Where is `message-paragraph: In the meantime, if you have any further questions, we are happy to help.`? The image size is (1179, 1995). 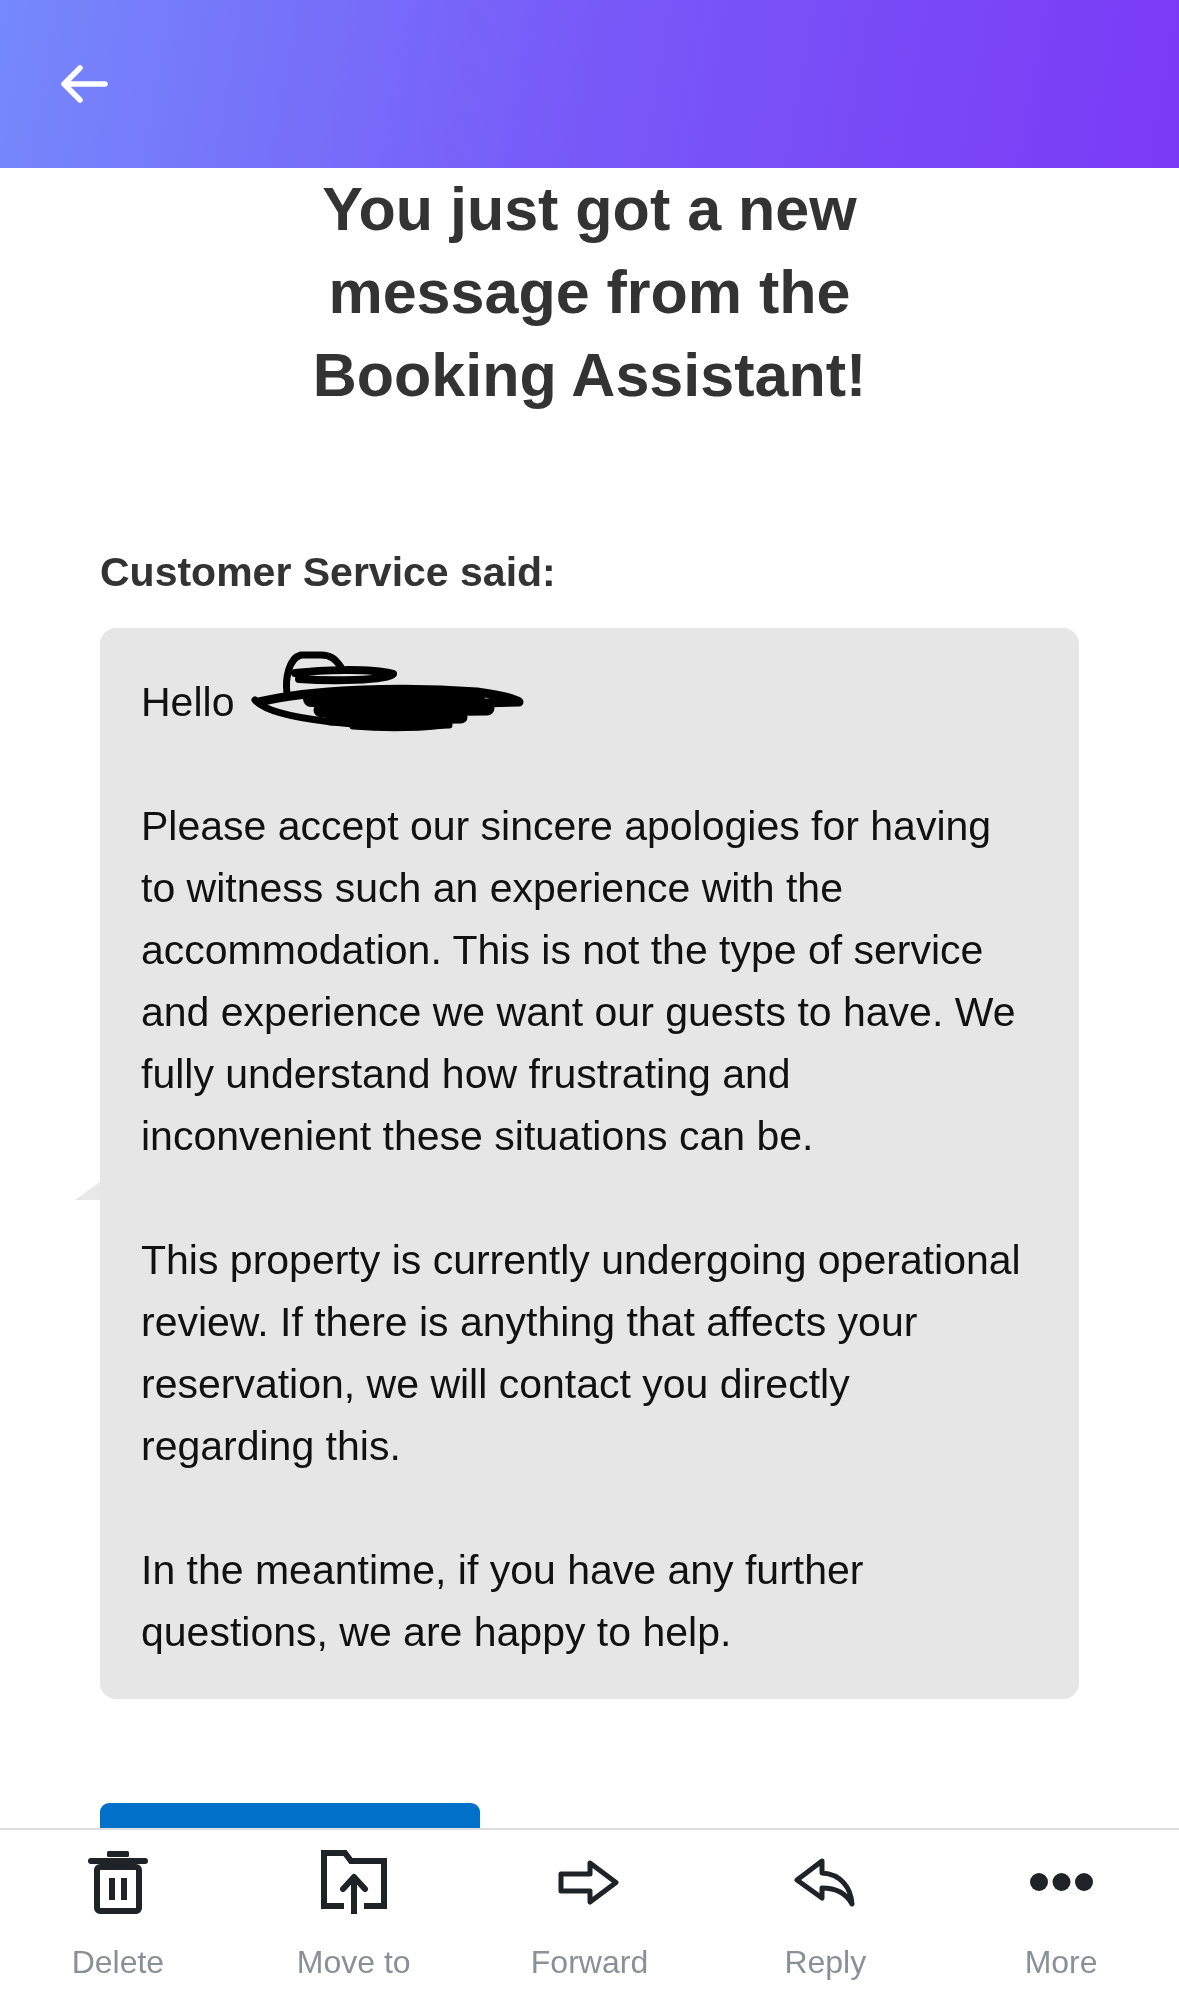 message-paragraph: In the meantime, if you have any further questions, we are happy to help. is located at coordinates (503, 1601).